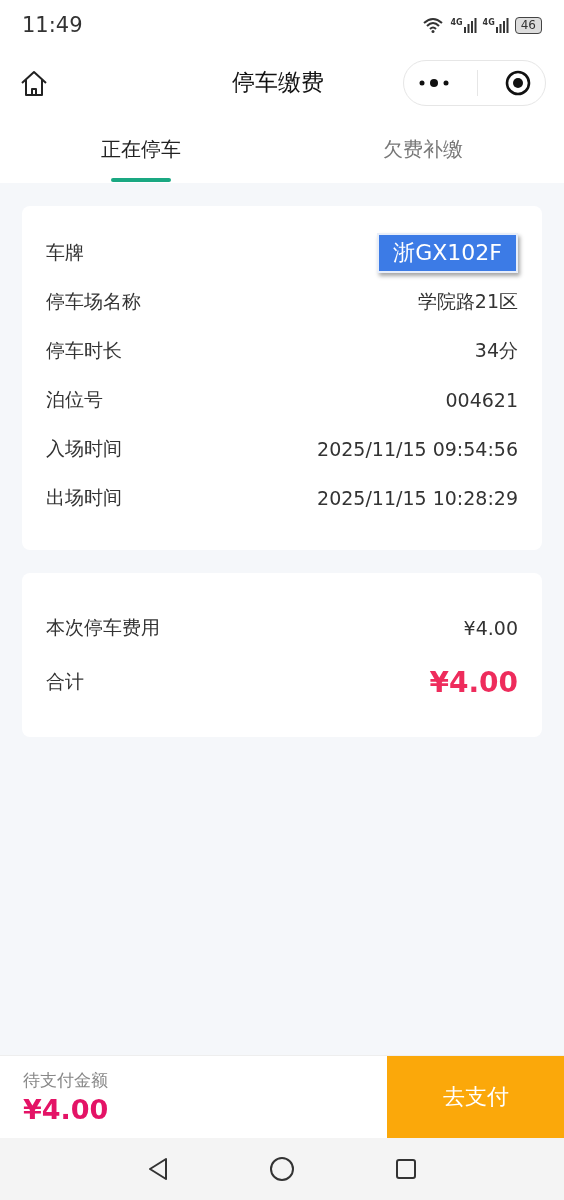 The image size is (564, 1200). What do you see at coordinates (433, 25) in the screenshot?
I see `wifi-icon` at bounding box center [433, 25].